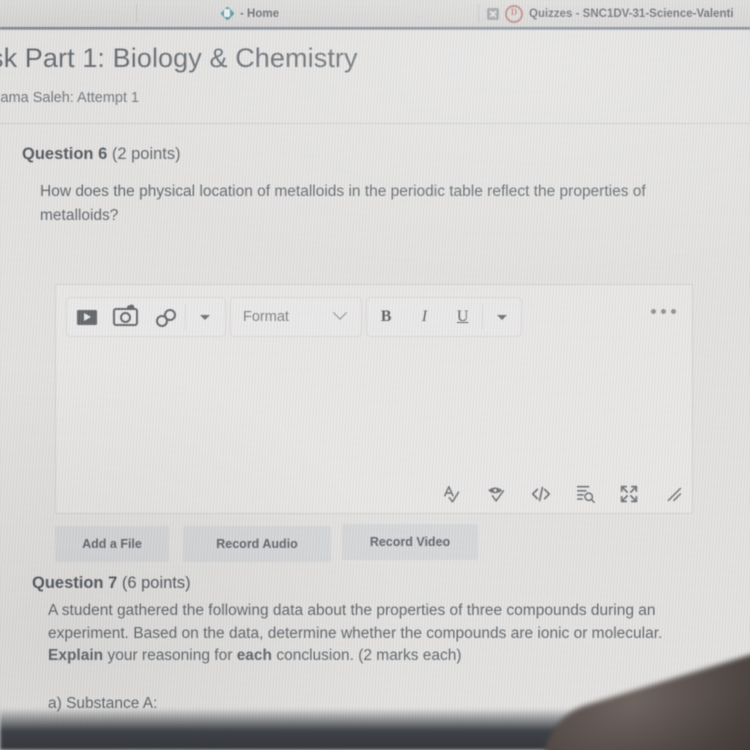  What do you see at coordinates (673, 494) in the screenshot?
I see `resize-handle-icon` at bounding box center [673, 494].